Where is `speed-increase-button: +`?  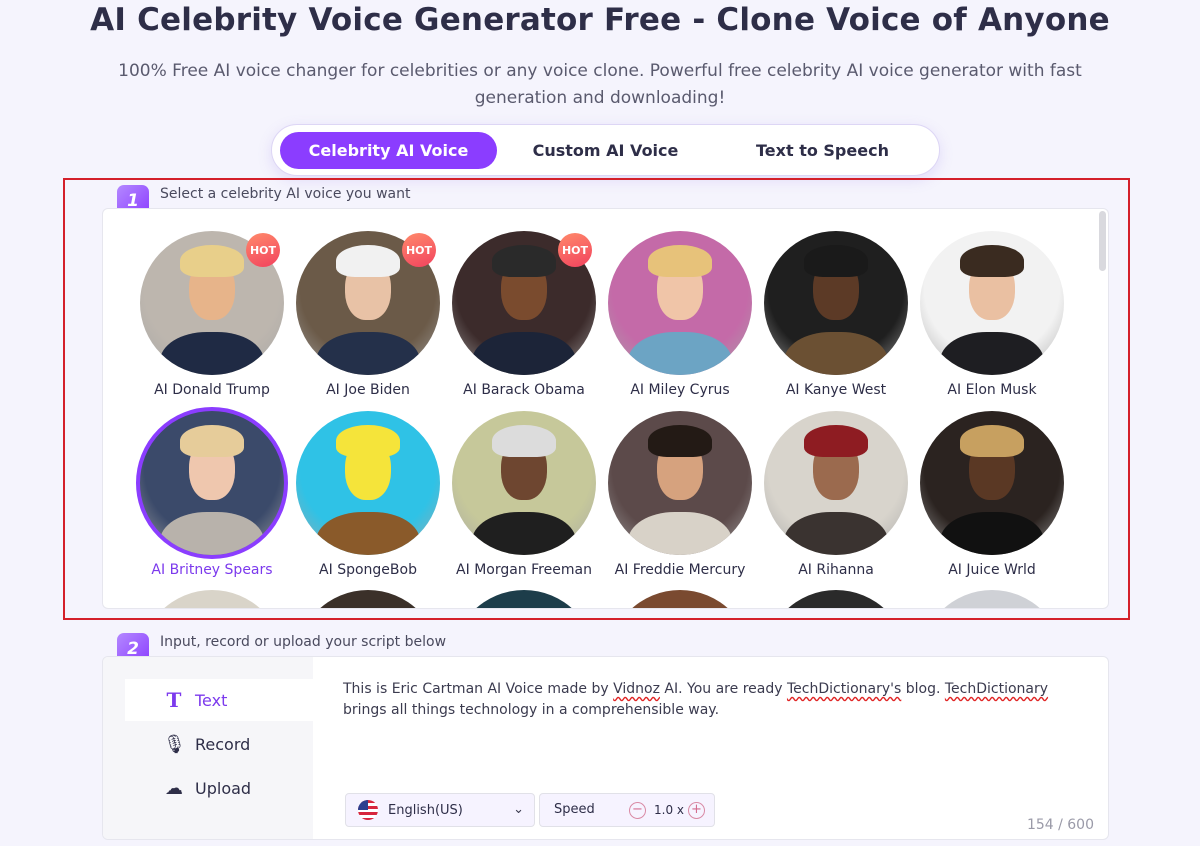 speed-increase-button: + is located at coordinates (696, 810).